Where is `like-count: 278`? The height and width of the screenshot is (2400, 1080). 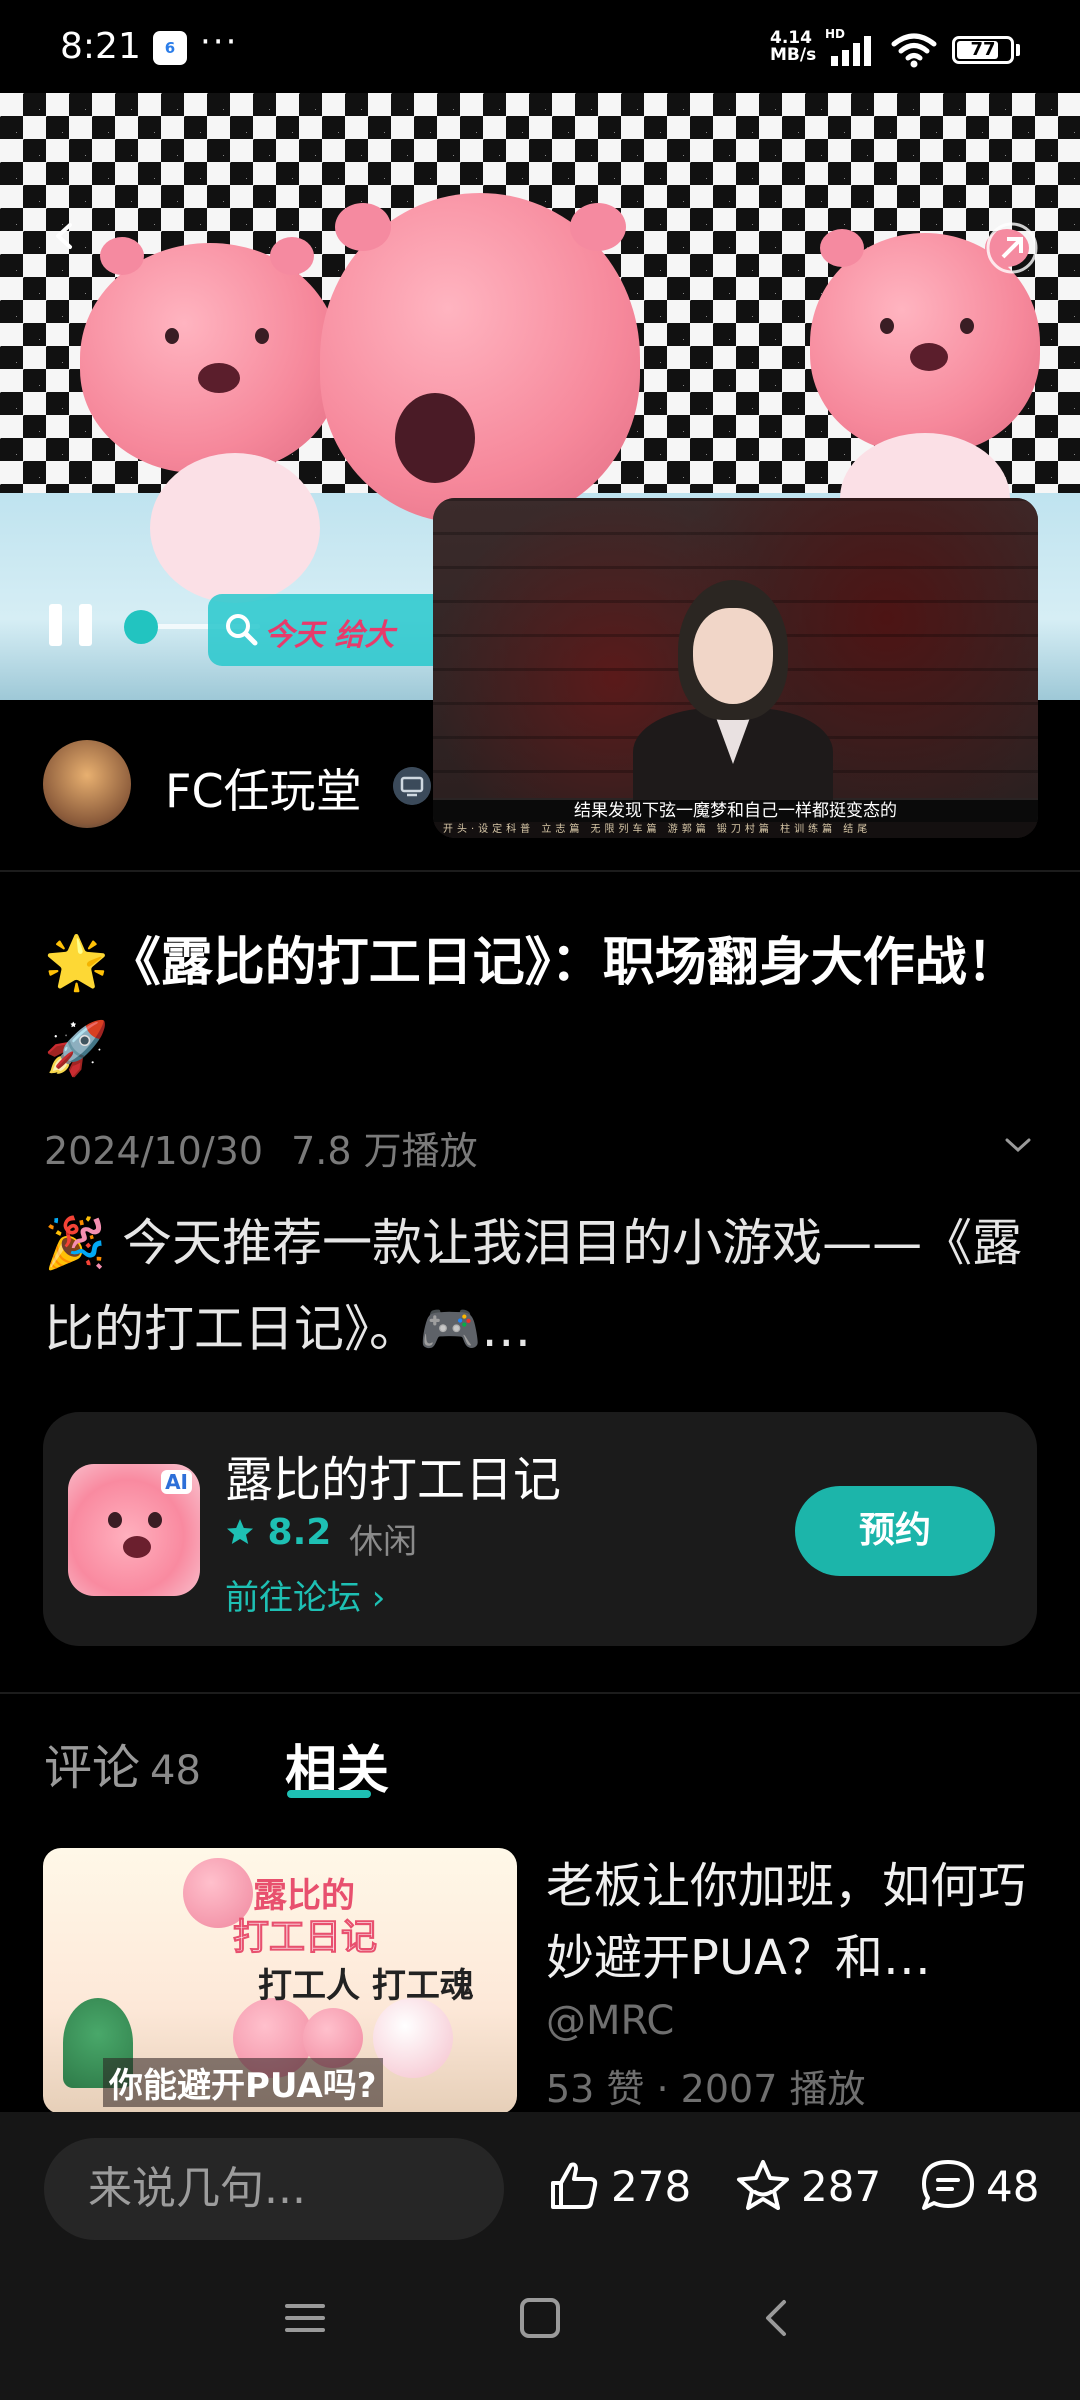 like-count: 278 is located at coordinates (651, 2186).